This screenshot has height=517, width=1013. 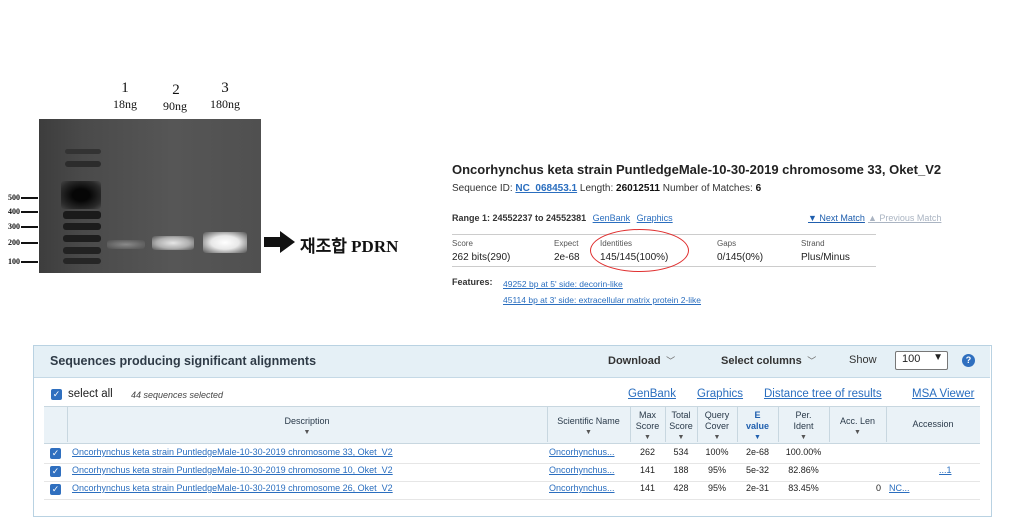 What do you see at coordinates (655, 218) in the screenshot?
I see `graphics-link: Graphics` at bounding box center [655, 218].